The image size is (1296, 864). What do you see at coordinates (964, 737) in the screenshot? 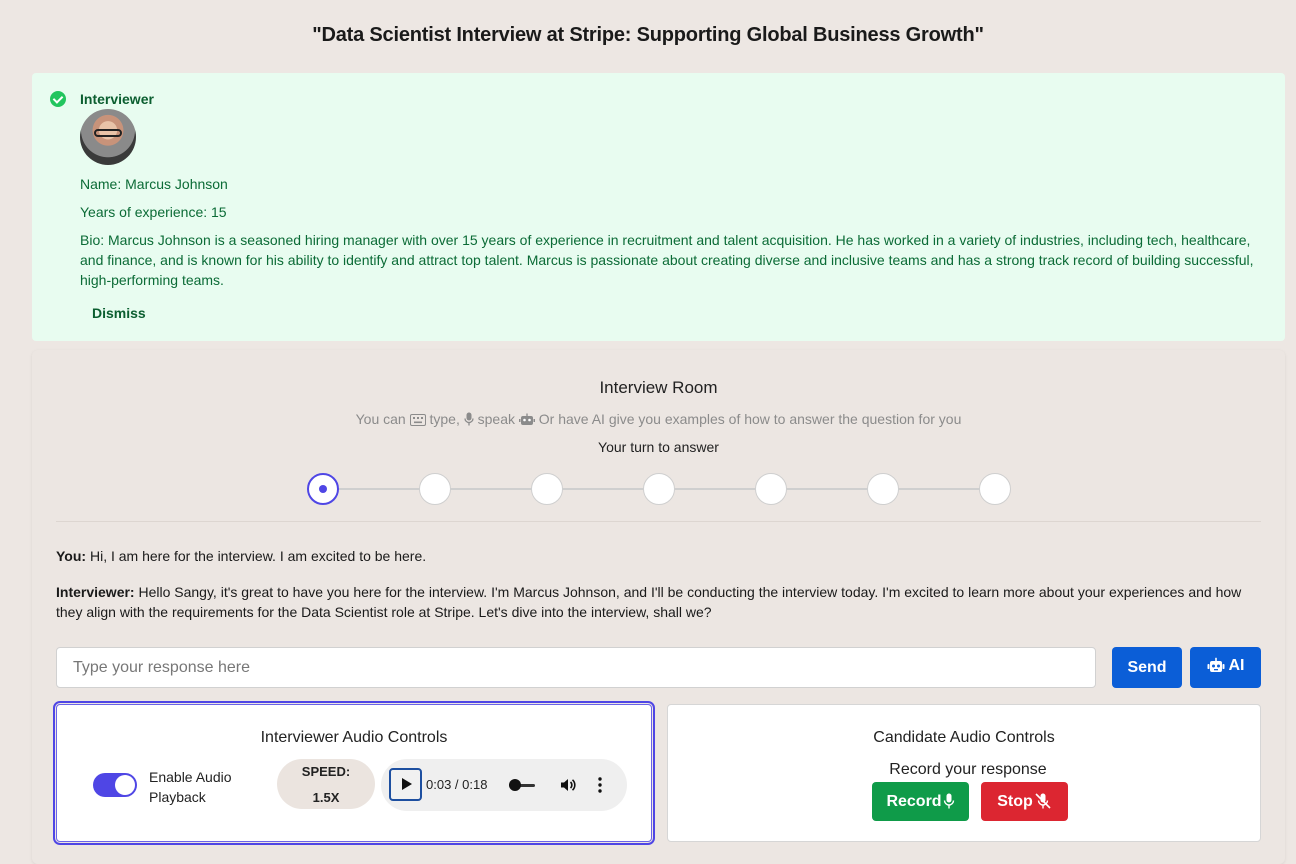
I see `candidate-audio-title: Candidate Audio Controls` at bounding box center [964, 737].